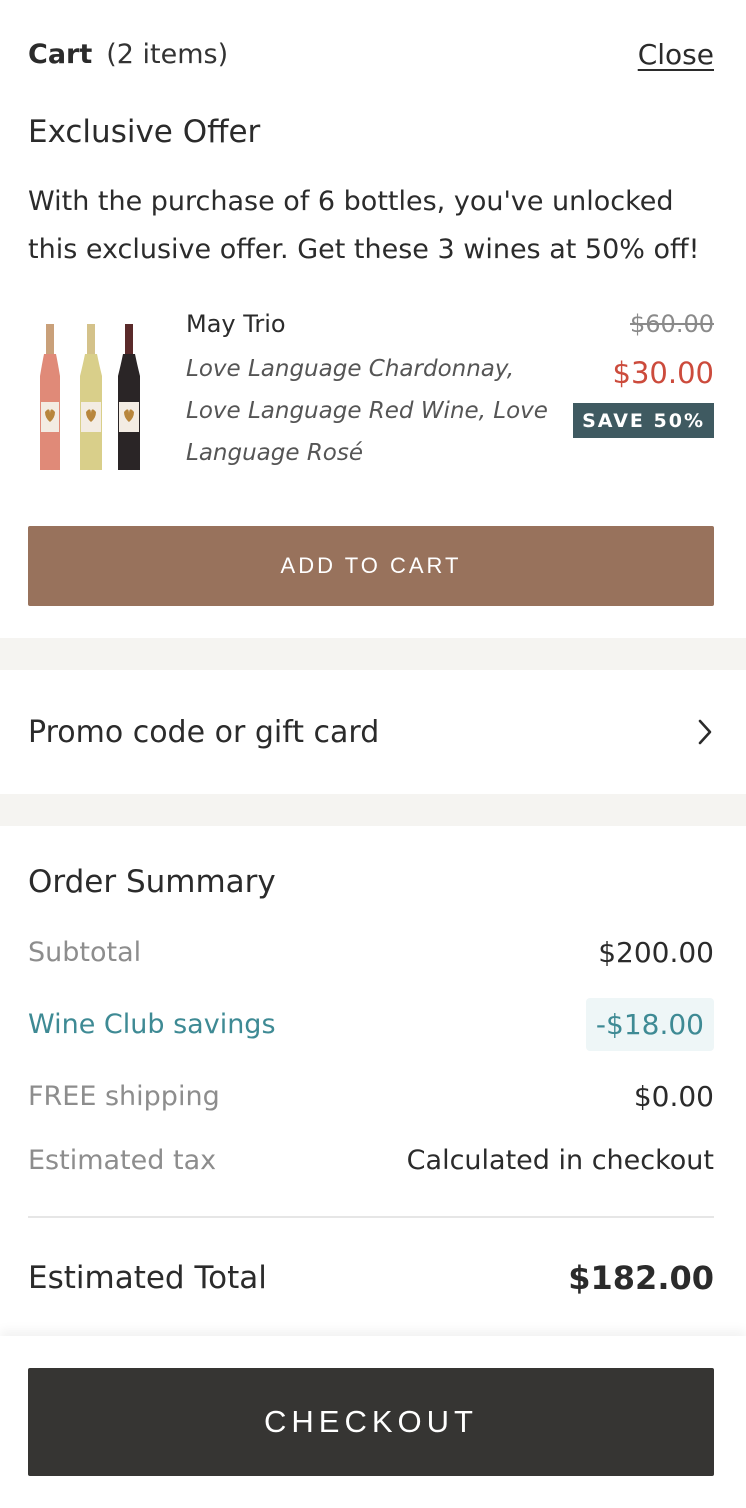  Describe the element at coordinates (204, 732) in the screenshot. I see `promo-code-label: Promo code or gift card` at that location.